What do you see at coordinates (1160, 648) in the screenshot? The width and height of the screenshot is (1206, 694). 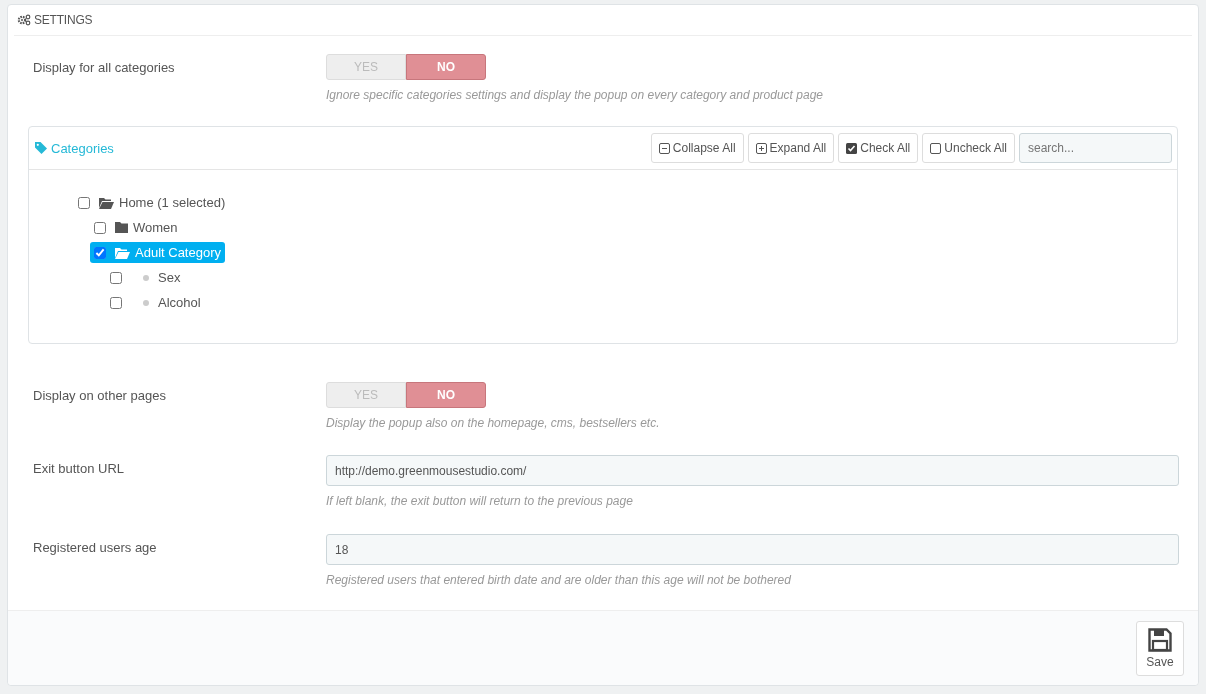 I see `save-button: Save` at bounding box center [1160, 648].